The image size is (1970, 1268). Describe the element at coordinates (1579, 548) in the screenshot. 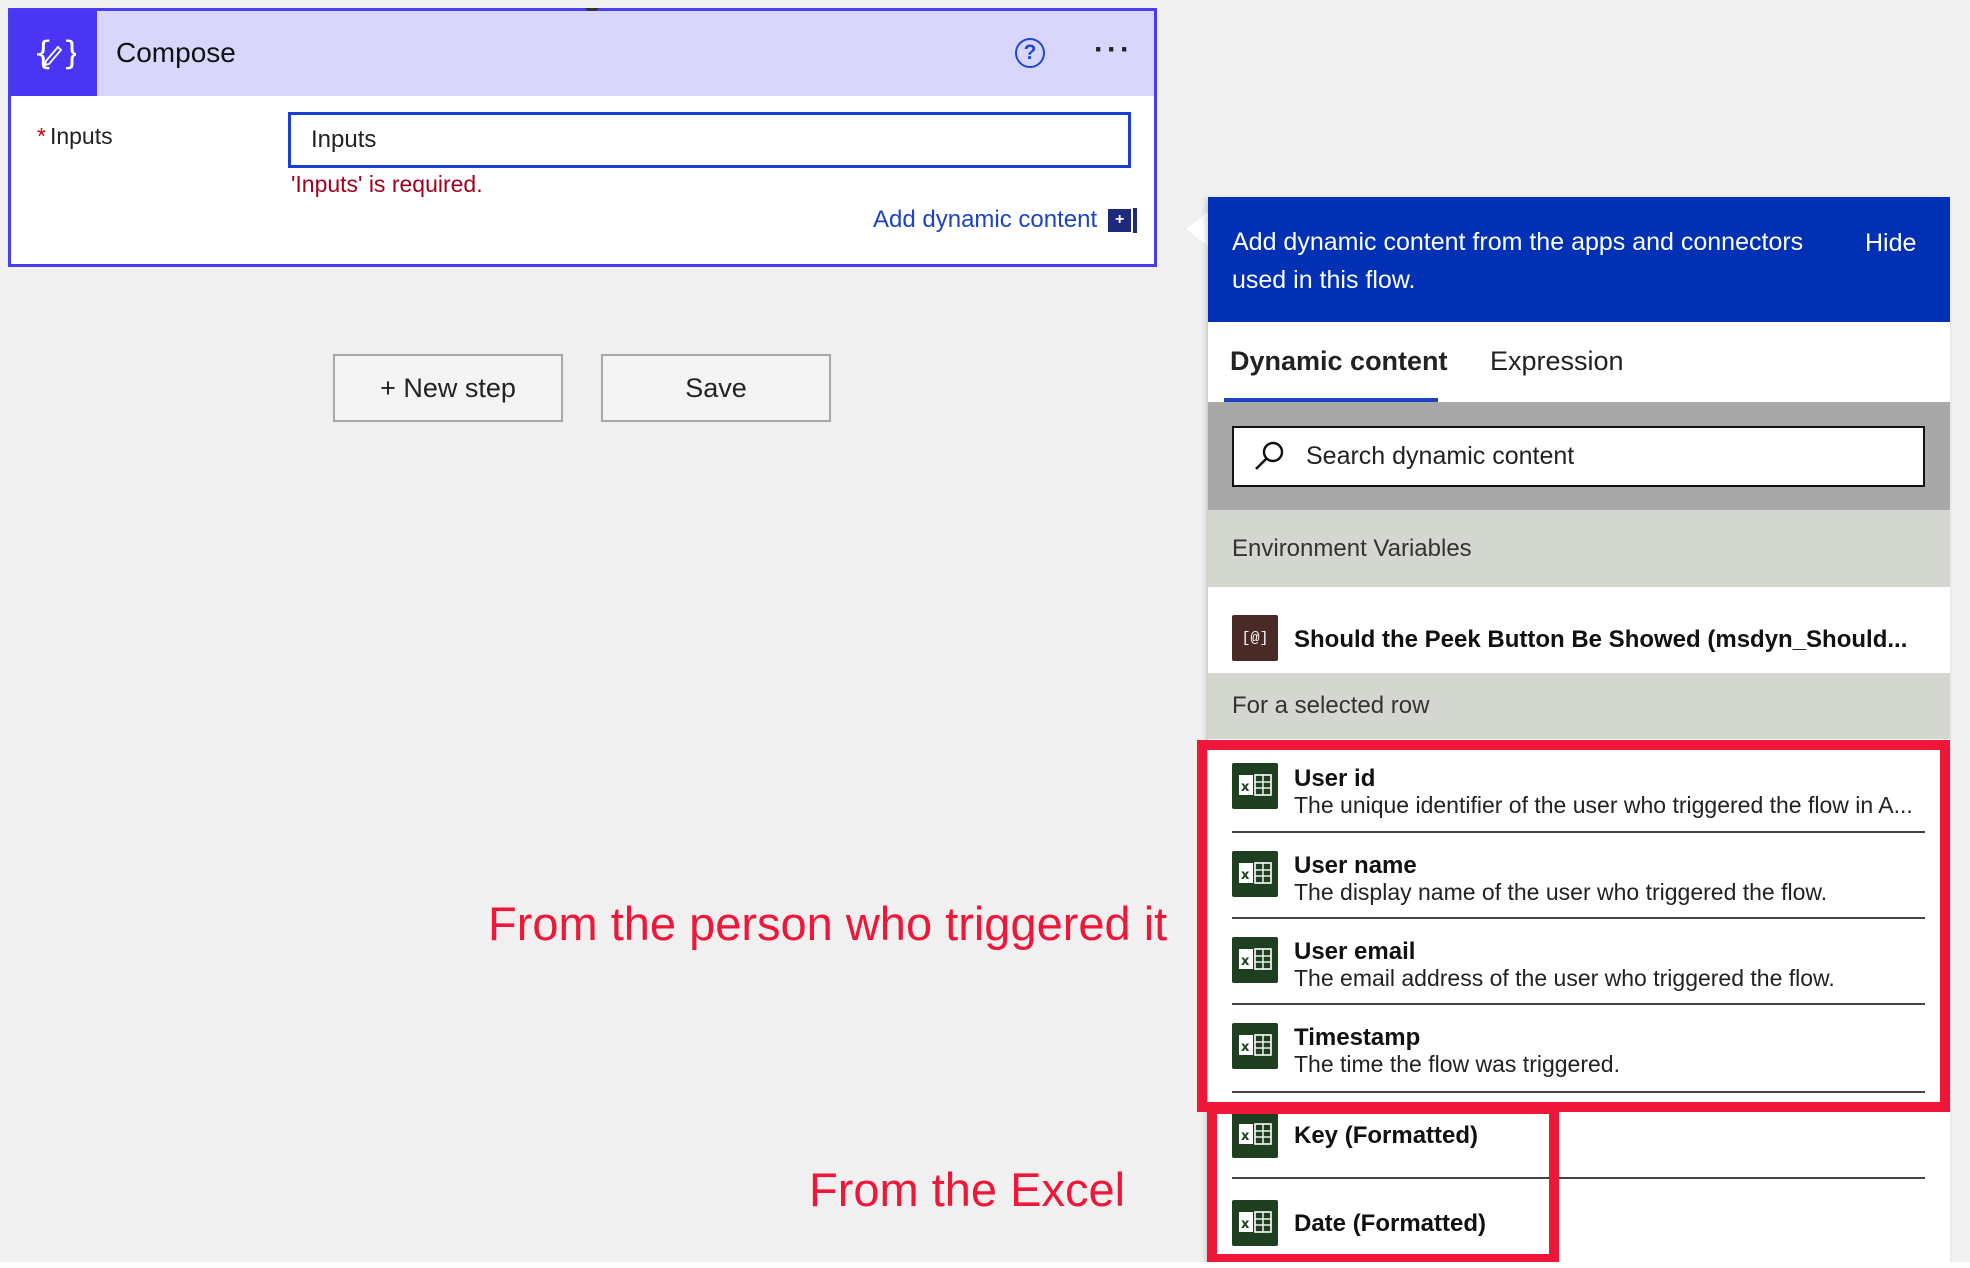

I see `section-environment-variables: Environment Variables` at that location.